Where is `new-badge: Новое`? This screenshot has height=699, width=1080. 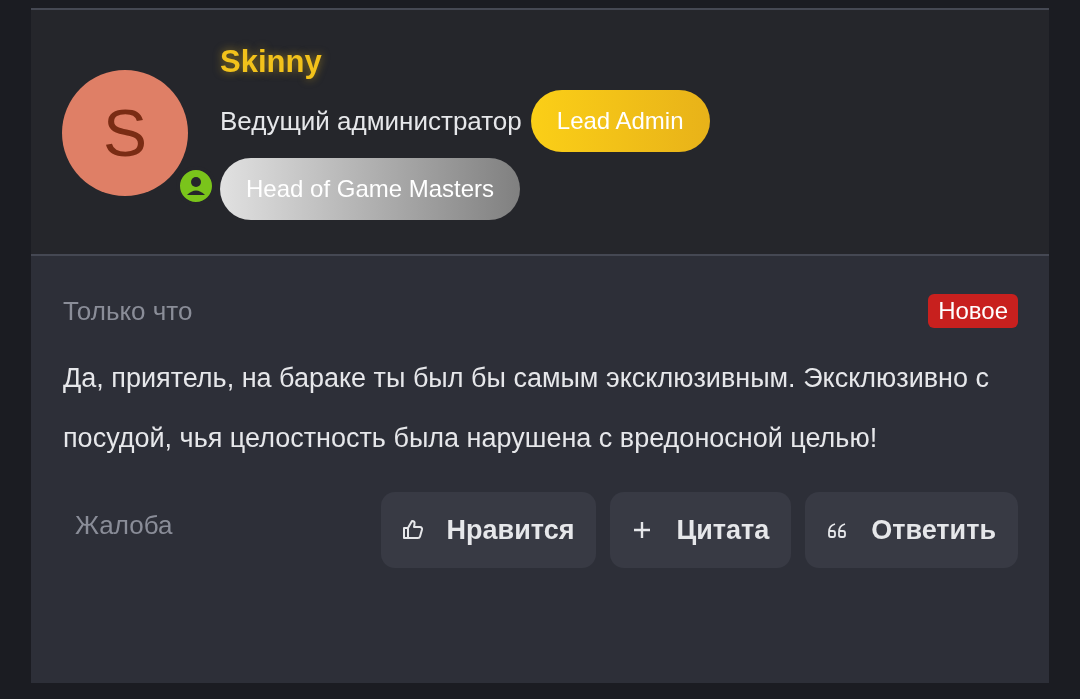 new-badge: Новое is located at coordinates (973, 311).